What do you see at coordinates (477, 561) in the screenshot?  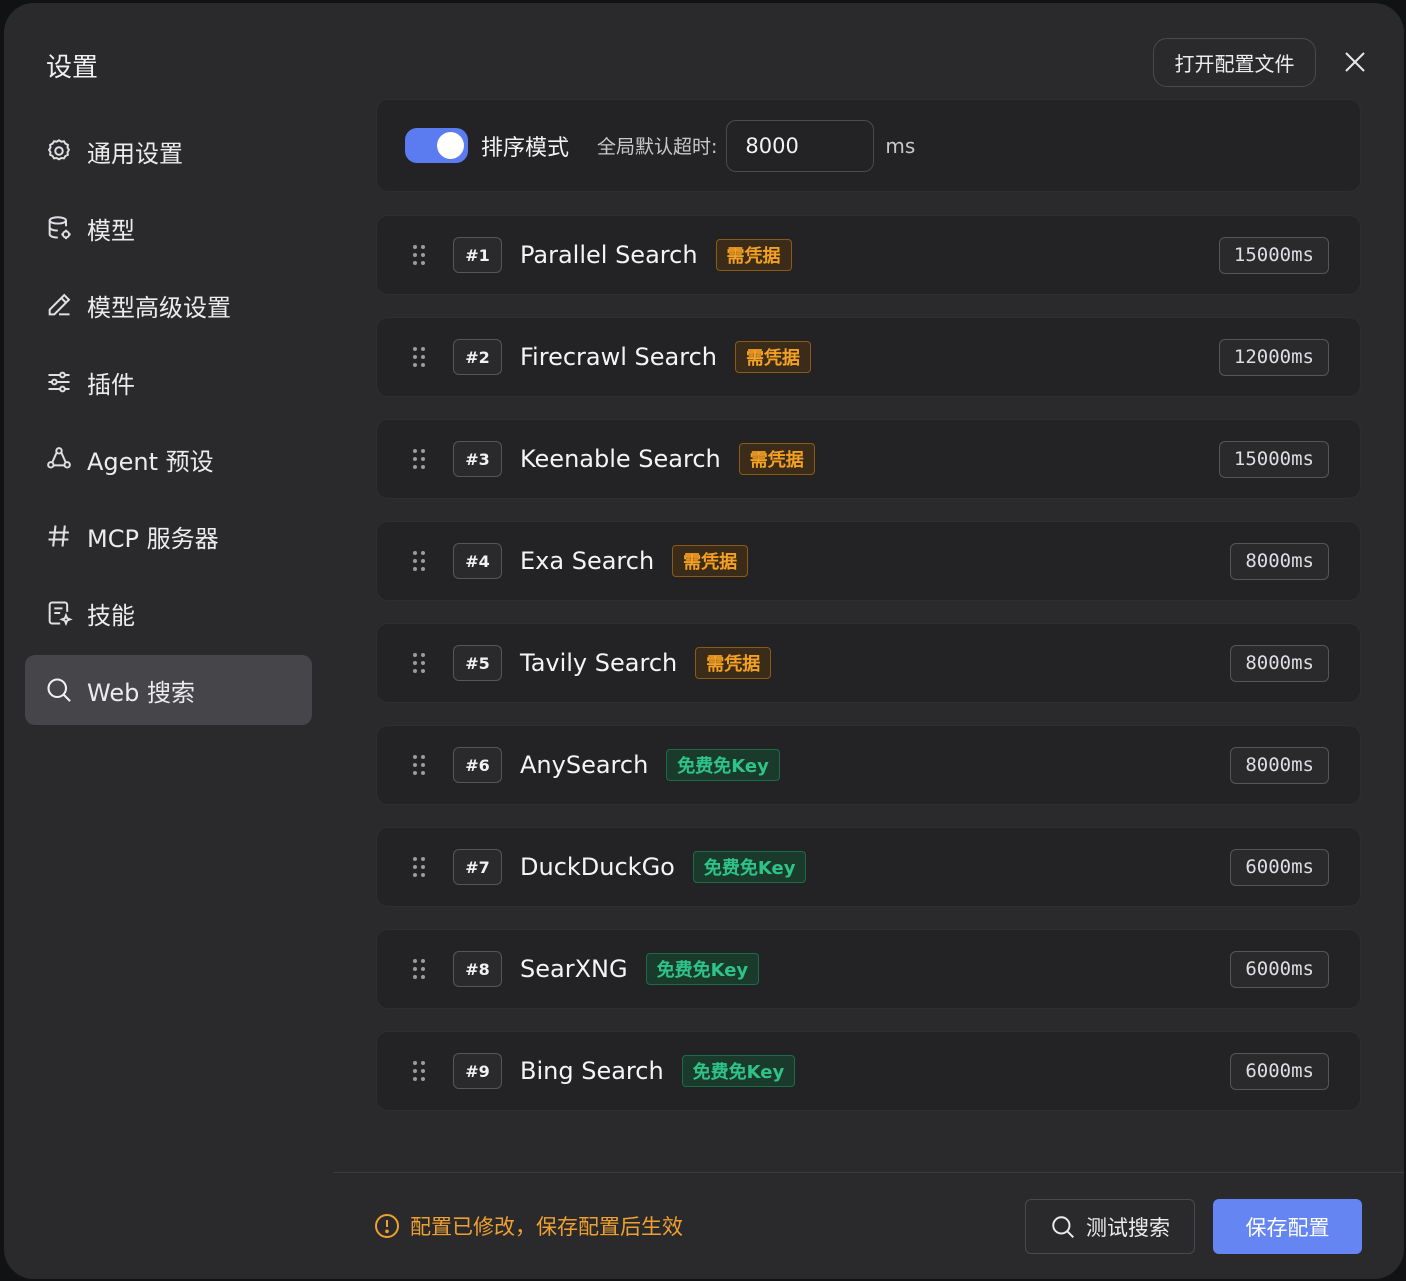 I see `provider-rank: #4` at bounding box center [477, 561].